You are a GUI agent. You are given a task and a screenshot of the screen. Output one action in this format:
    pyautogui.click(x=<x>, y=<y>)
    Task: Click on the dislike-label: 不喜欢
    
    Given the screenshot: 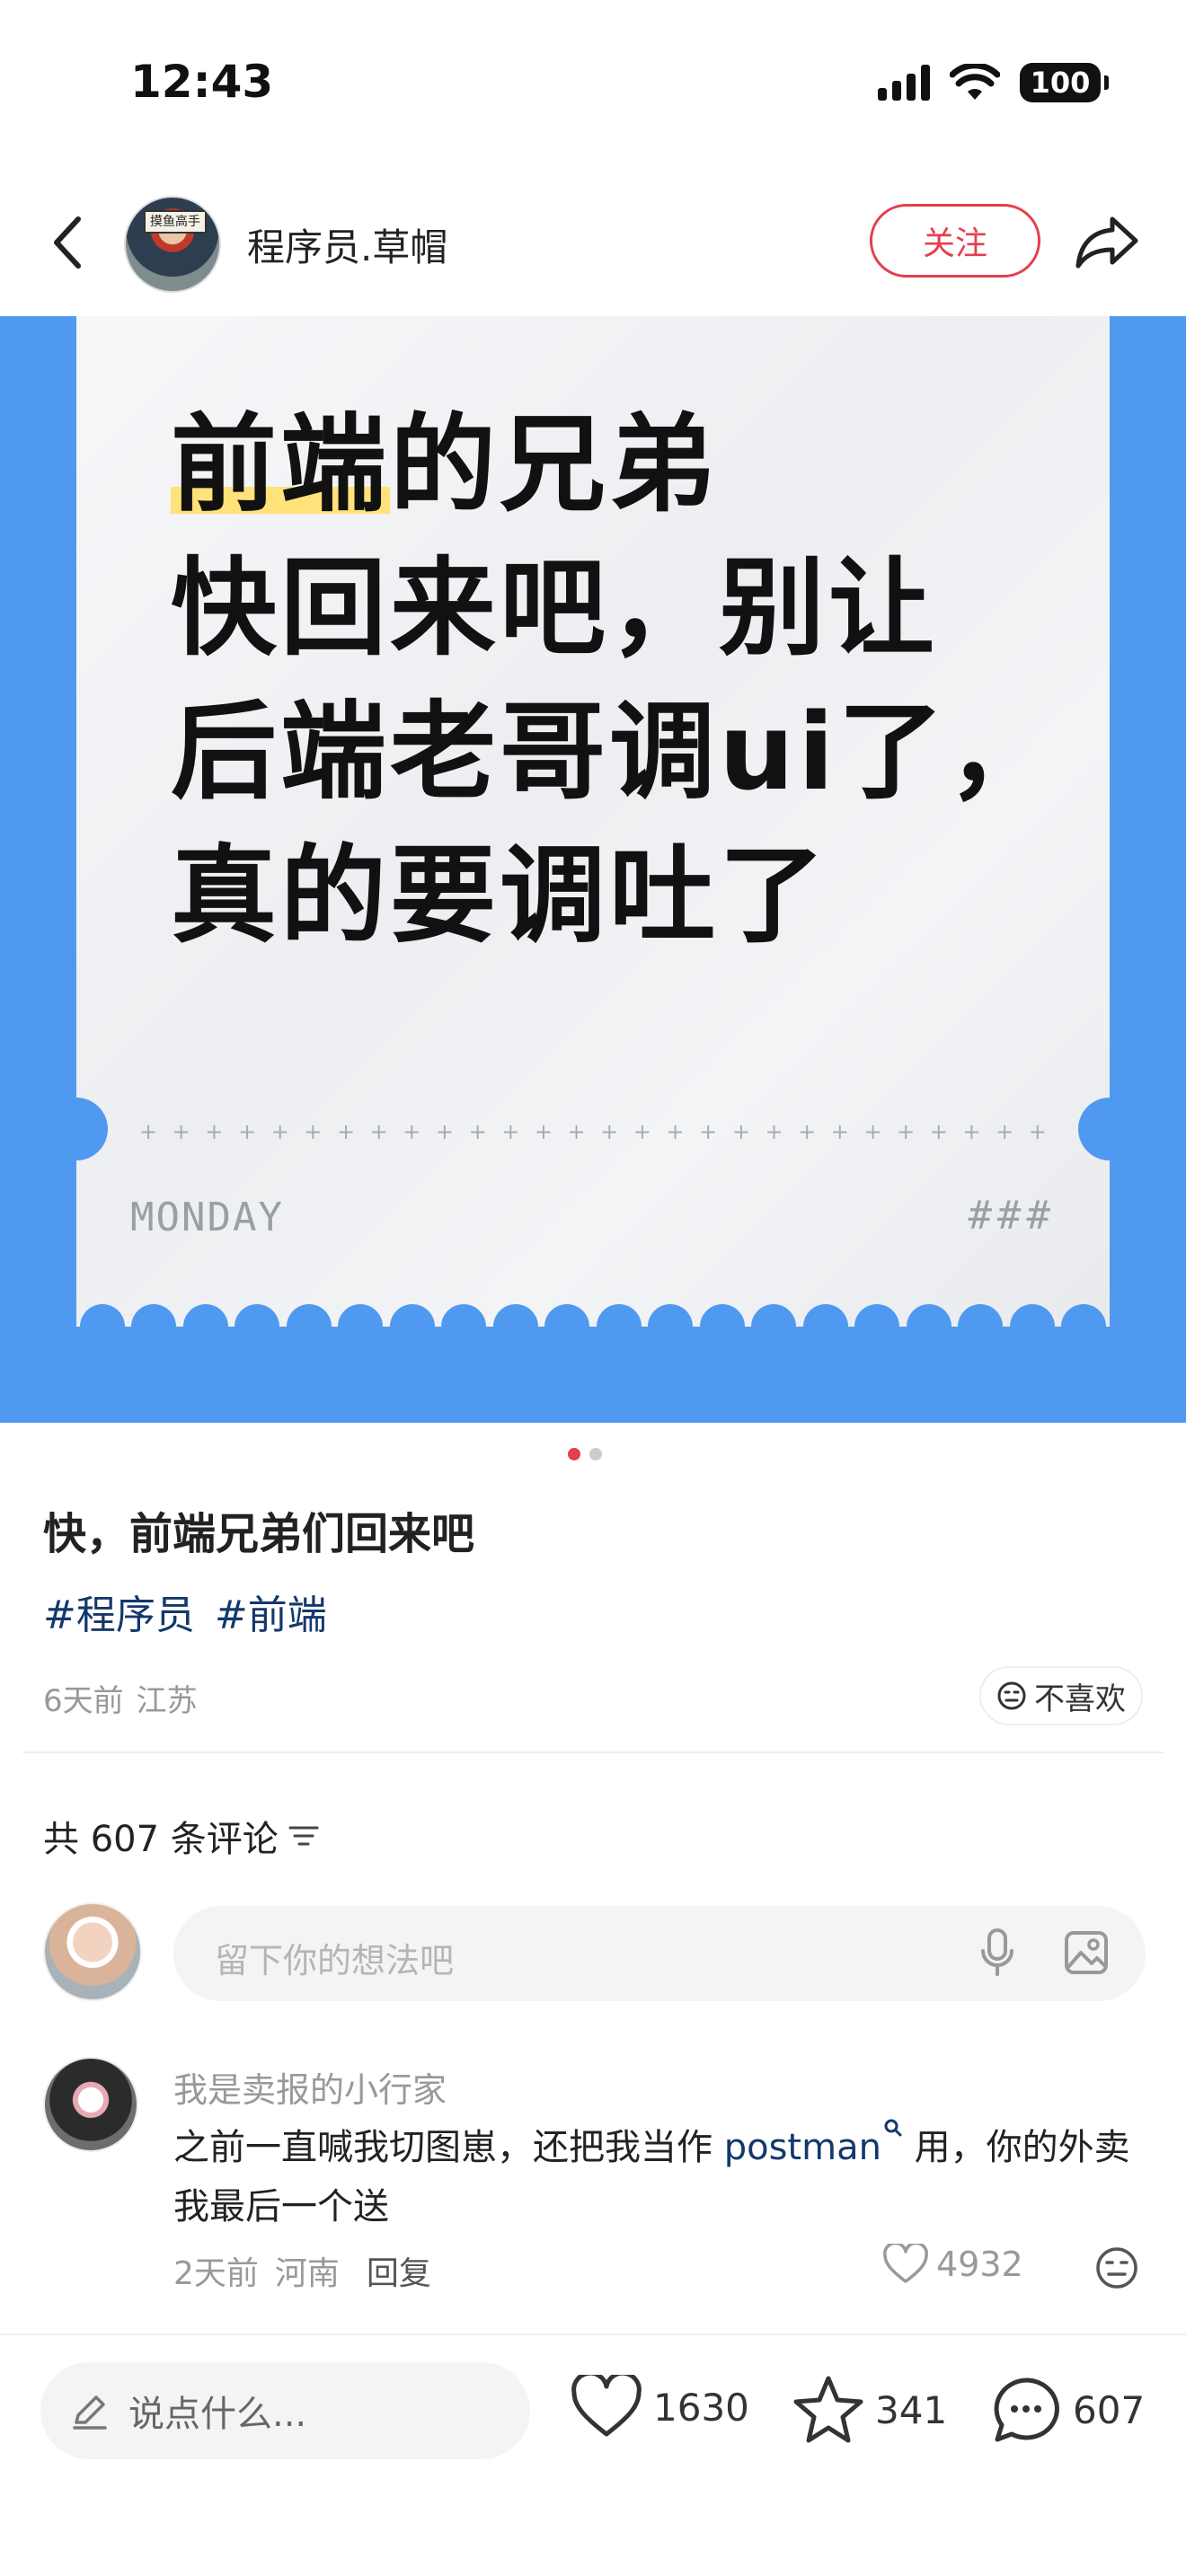 What is the action you would take?
    pyautogui.click(x=1080, y=1699)
    